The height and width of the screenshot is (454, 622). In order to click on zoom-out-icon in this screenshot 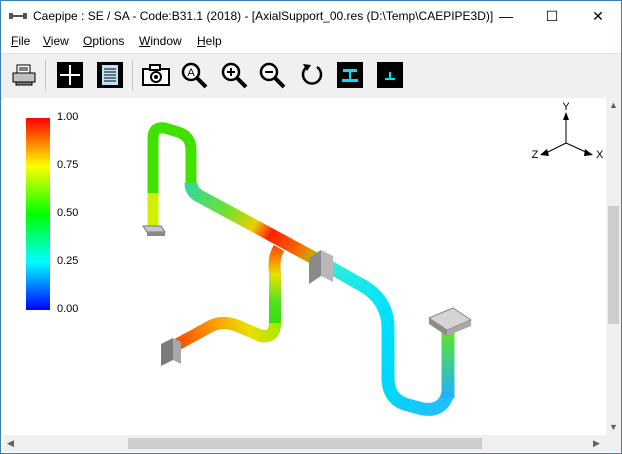, I will do `click(272, 75)`.